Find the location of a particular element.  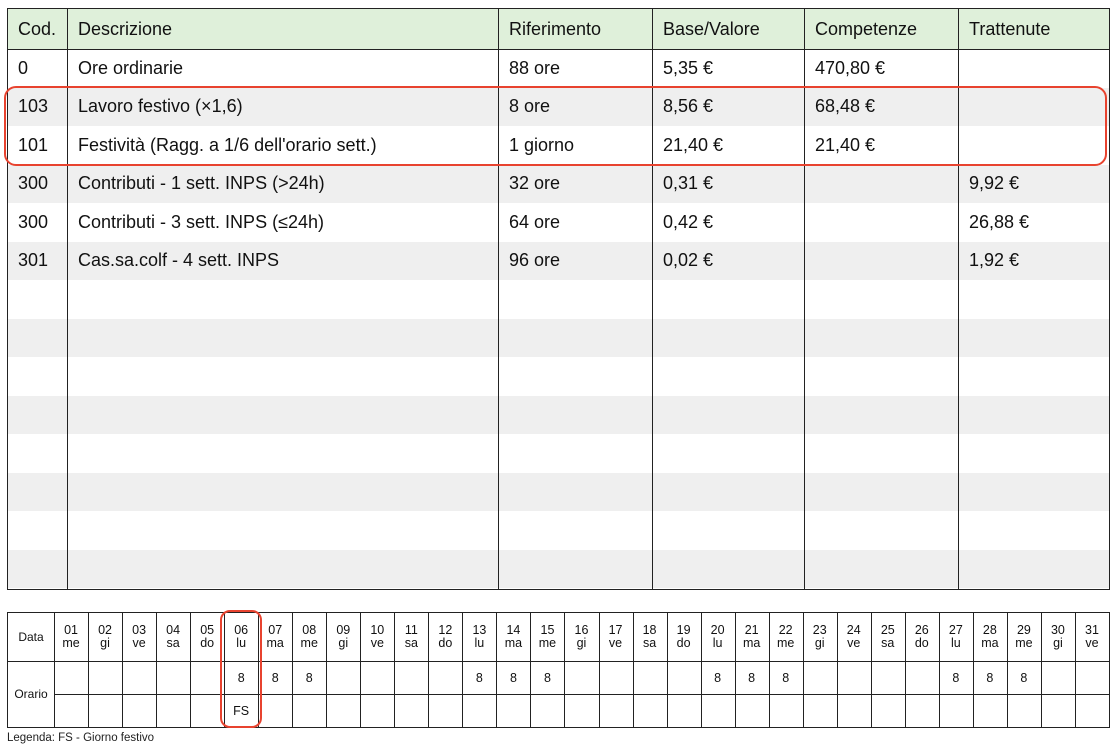

calendar-day: 20 lu is located at coordinates (718, 637).